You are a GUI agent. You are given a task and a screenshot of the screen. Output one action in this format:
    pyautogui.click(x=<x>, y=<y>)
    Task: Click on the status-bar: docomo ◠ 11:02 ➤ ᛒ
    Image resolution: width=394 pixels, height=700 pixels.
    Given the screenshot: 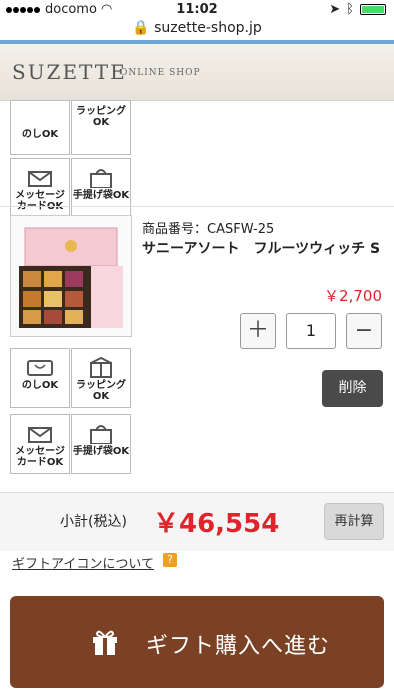 What is the action you would take?
    pyautogui.click(x=197, y=10)
    